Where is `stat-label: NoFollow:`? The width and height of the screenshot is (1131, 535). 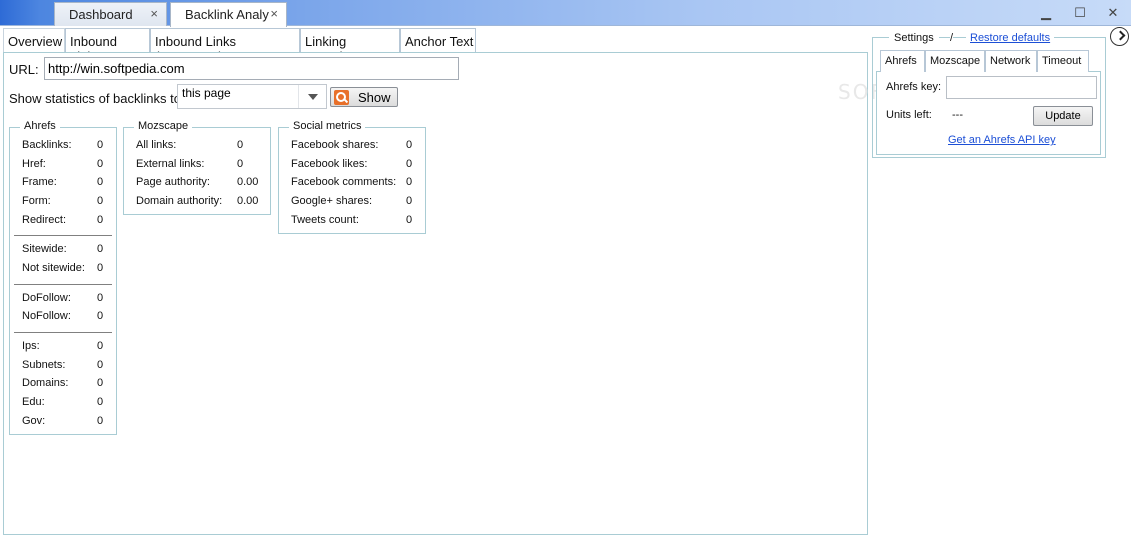 stat-label: NoFollow: is located at coordinates (46, 316).